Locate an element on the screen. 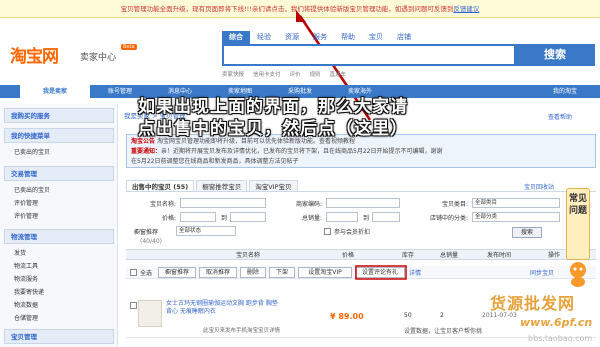 The height and width of the screenshot is (347, 600). watermark-brand: 货源批发网 is located at coordinates (533, 303).